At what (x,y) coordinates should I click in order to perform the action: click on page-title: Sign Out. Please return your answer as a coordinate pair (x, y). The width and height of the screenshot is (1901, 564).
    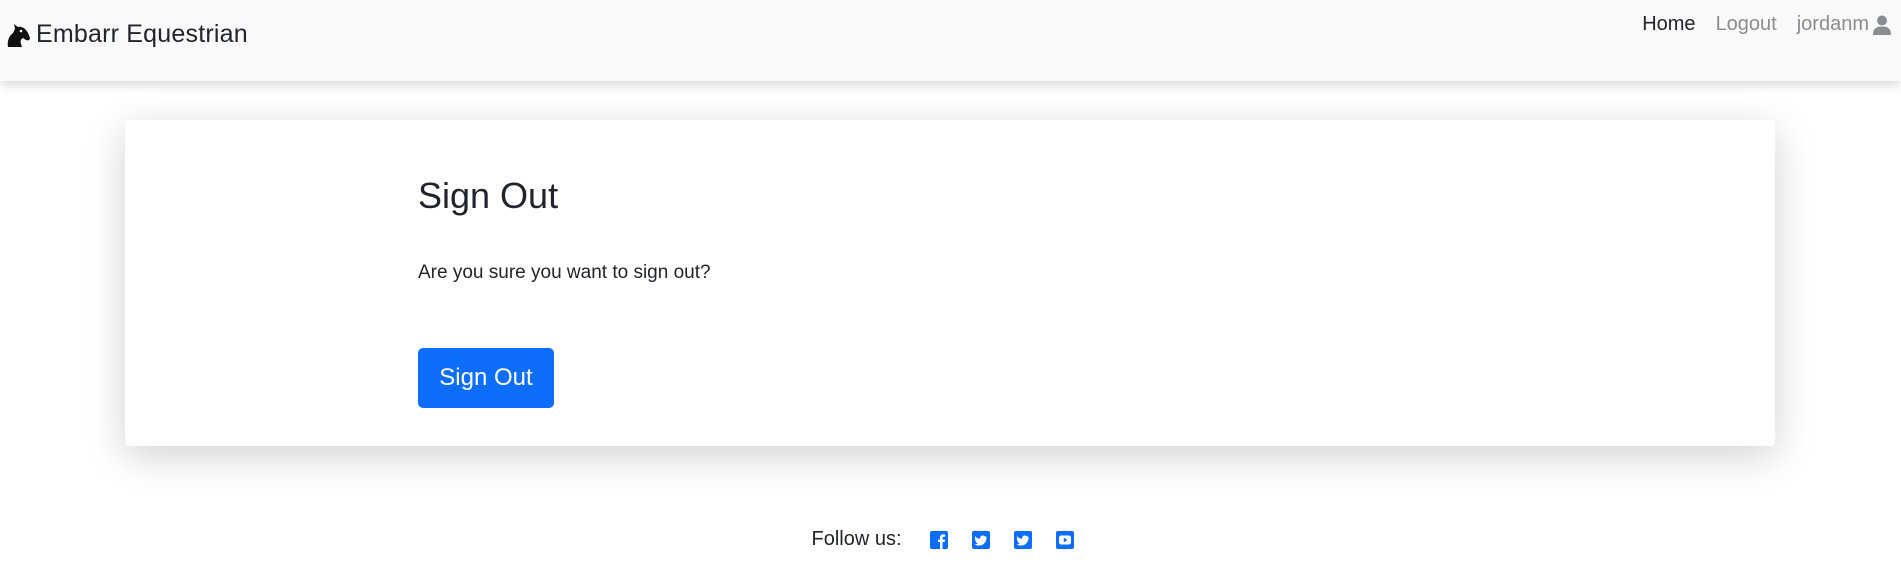
    Looking at the image, I should click on (488, 195).